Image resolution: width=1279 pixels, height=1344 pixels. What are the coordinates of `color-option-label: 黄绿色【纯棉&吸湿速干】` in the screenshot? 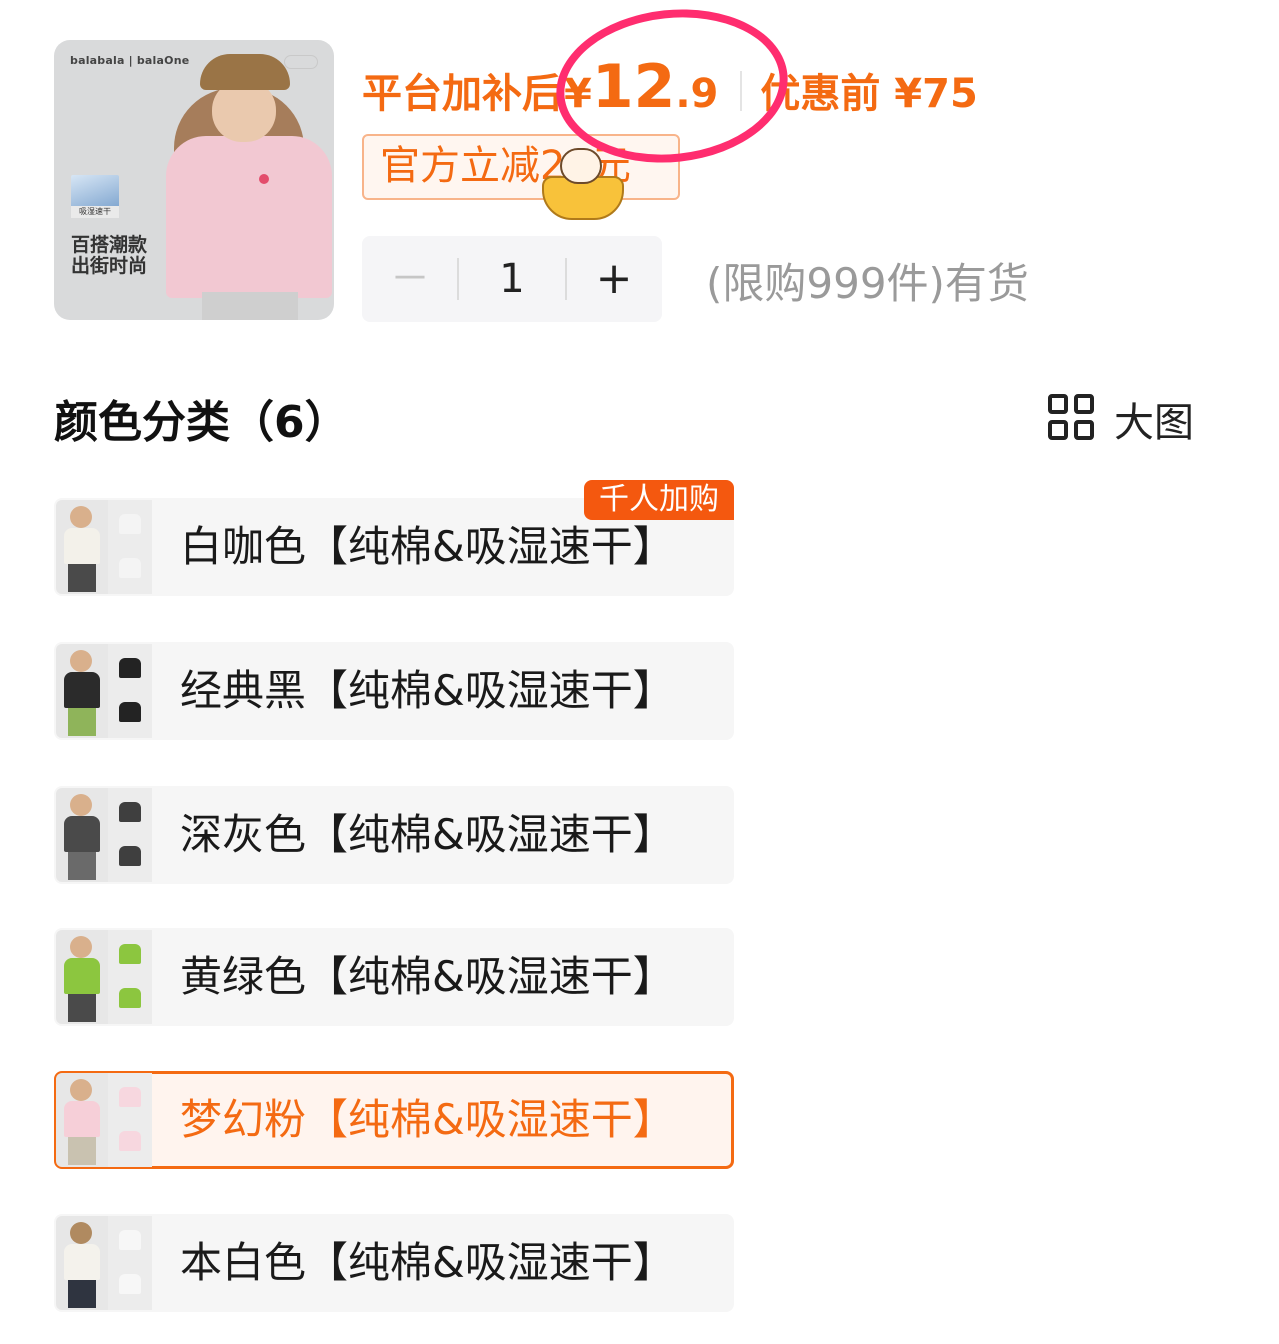 It's located at (427, 976).